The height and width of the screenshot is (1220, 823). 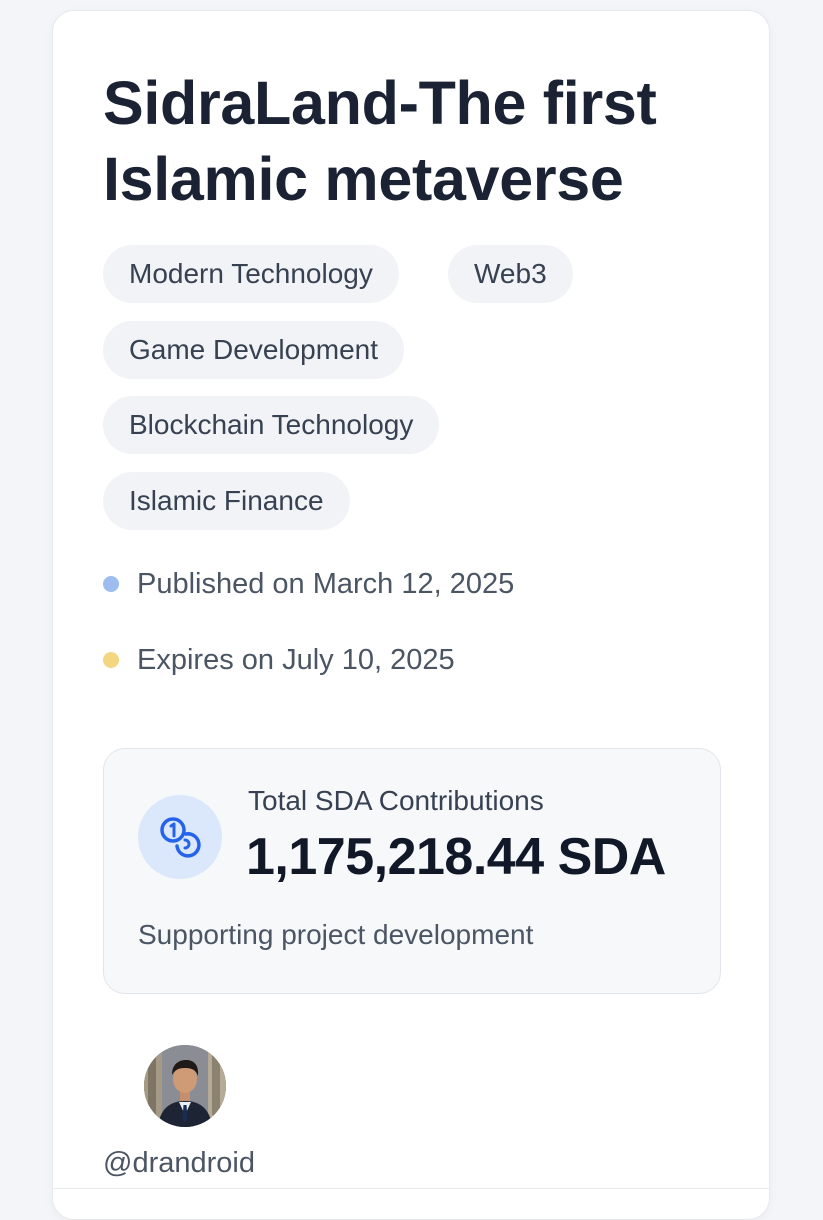 I want to click on expires-date: Expires on July 10, 2025, so click(x=296, y=660).